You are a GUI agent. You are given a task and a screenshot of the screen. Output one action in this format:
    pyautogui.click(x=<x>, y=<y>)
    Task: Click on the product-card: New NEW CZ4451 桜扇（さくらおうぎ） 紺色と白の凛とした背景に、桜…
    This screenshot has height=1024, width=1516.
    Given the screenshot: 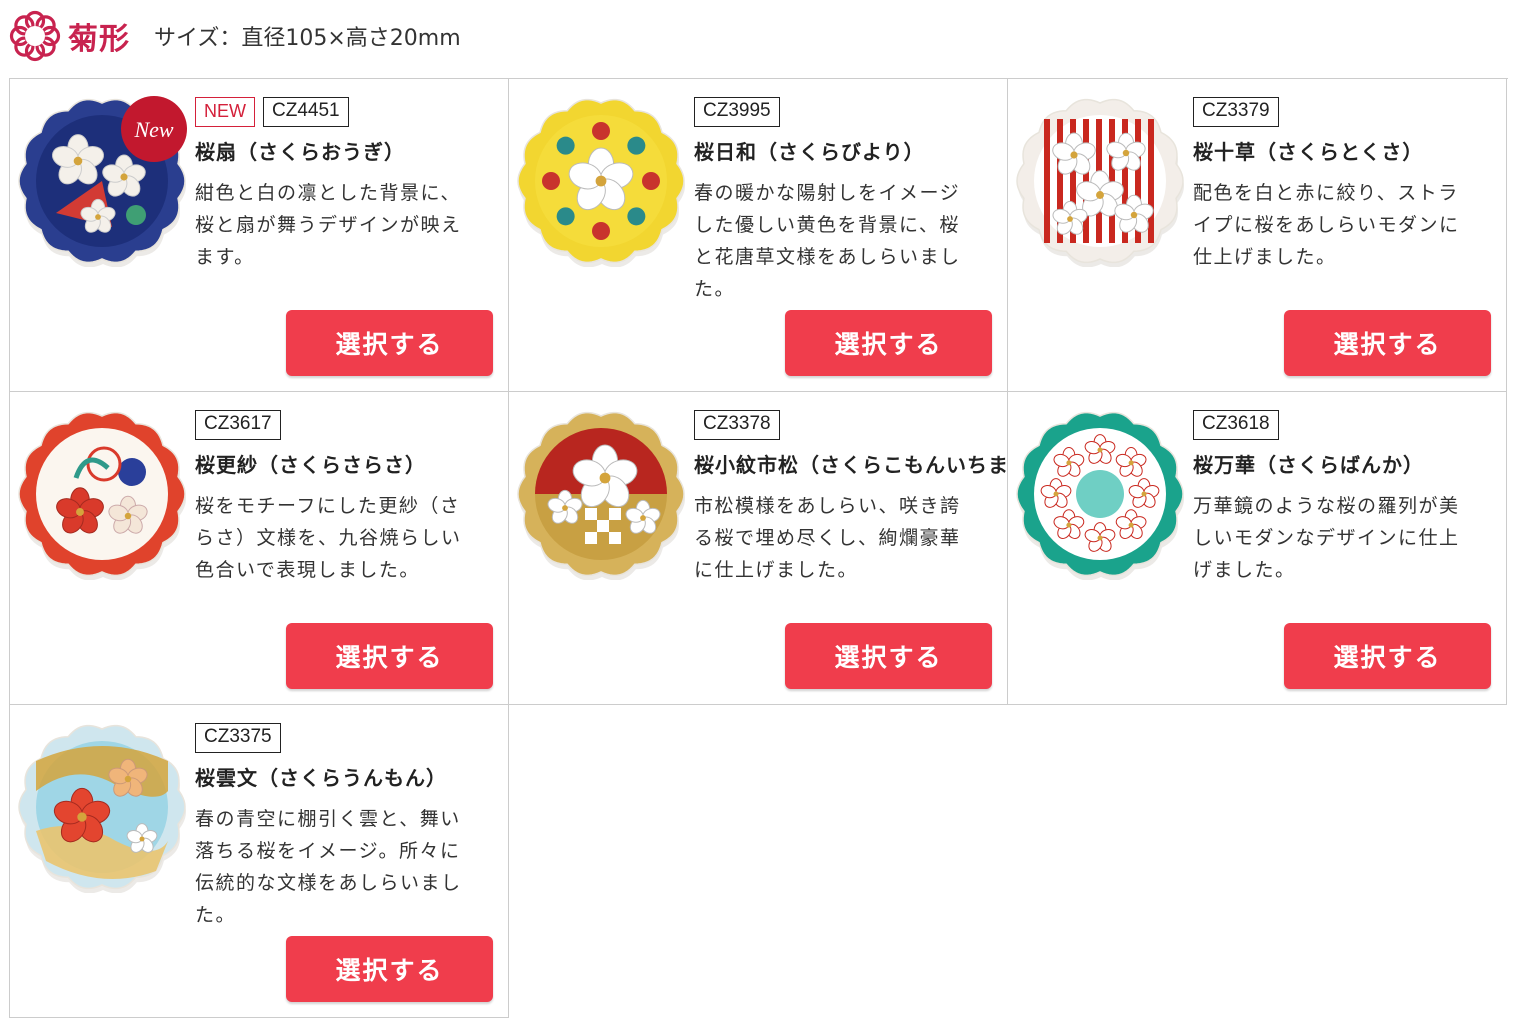 What is the action you would take?
    pyautogui.click(x=259, y=235)
    